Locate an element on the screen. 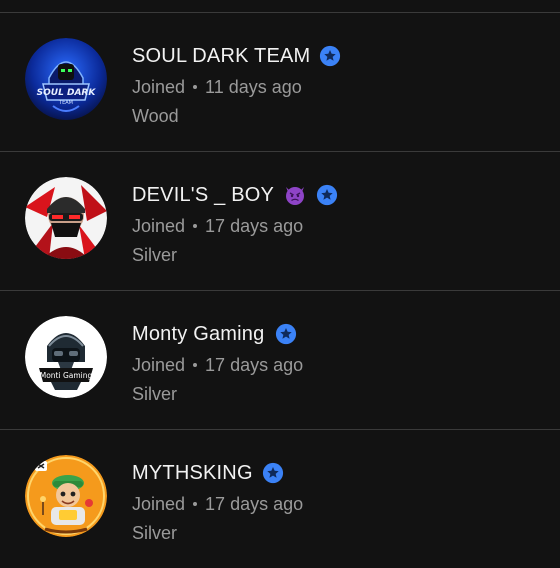 This screenshot has width=560, height=568. joined-ago: 11 days ago is located at coordinates (253, 87).